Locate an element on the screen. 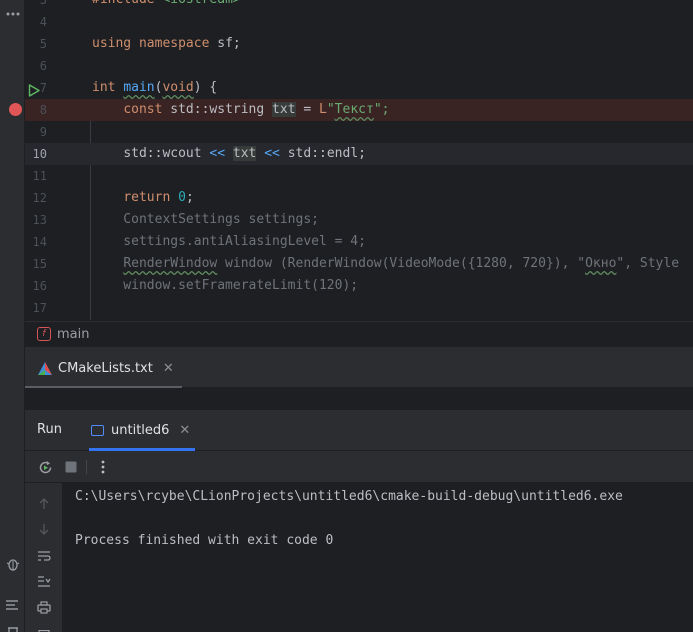  editor-tab-bar: CMakeLists.txt ✕ is located at coordinates (359, 367).